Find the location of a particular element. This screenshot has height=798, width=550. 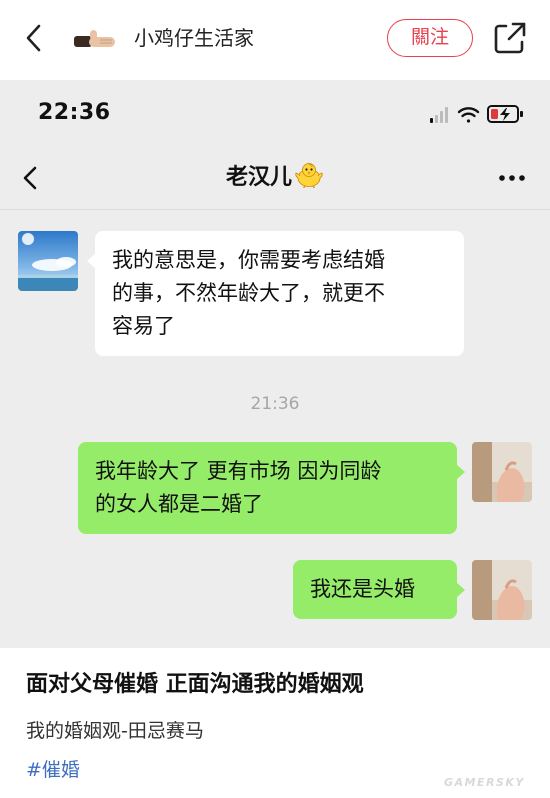

chick-emoji-icon is located at coordinates (309, 175).